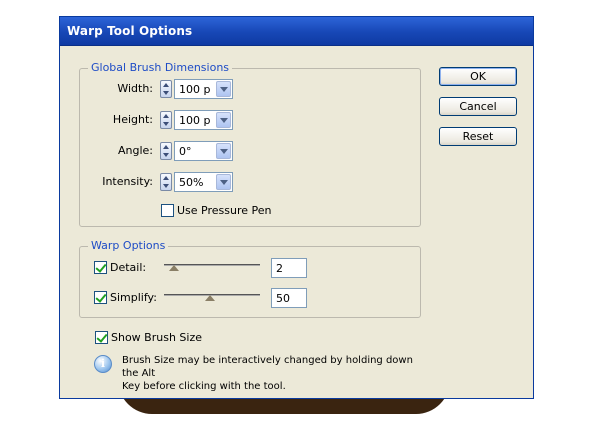 This screenshot has height=426, width=600. I want to click on show-brush-size-checkbox, so click(101, 337).